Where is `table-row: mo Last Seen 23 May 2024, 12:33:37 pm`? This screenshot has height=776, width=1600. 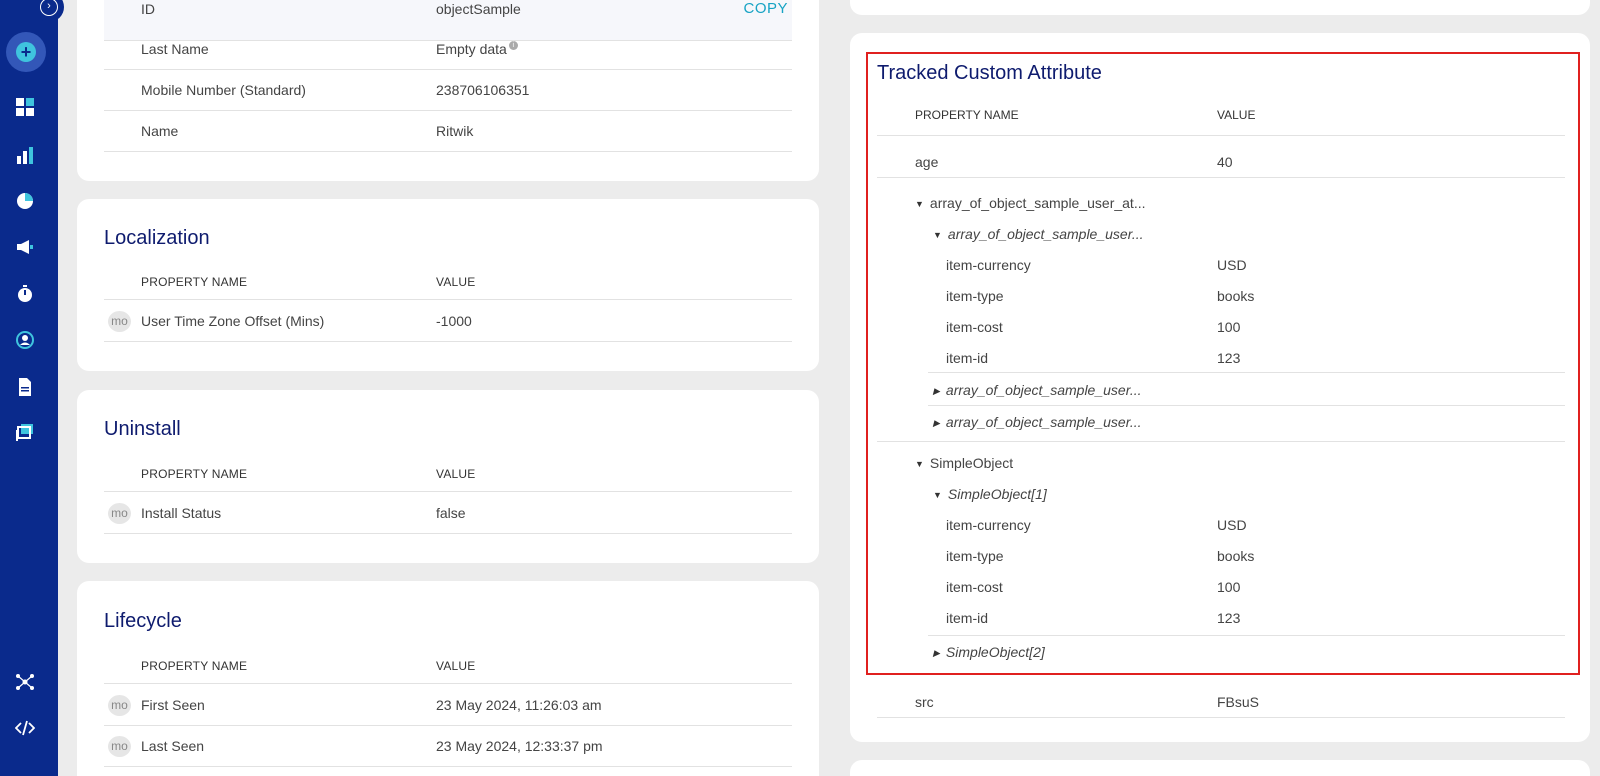
table-row: mo Last Seen 23 May 2024, 12:33:37 pm is located at coordinates (448, 746).